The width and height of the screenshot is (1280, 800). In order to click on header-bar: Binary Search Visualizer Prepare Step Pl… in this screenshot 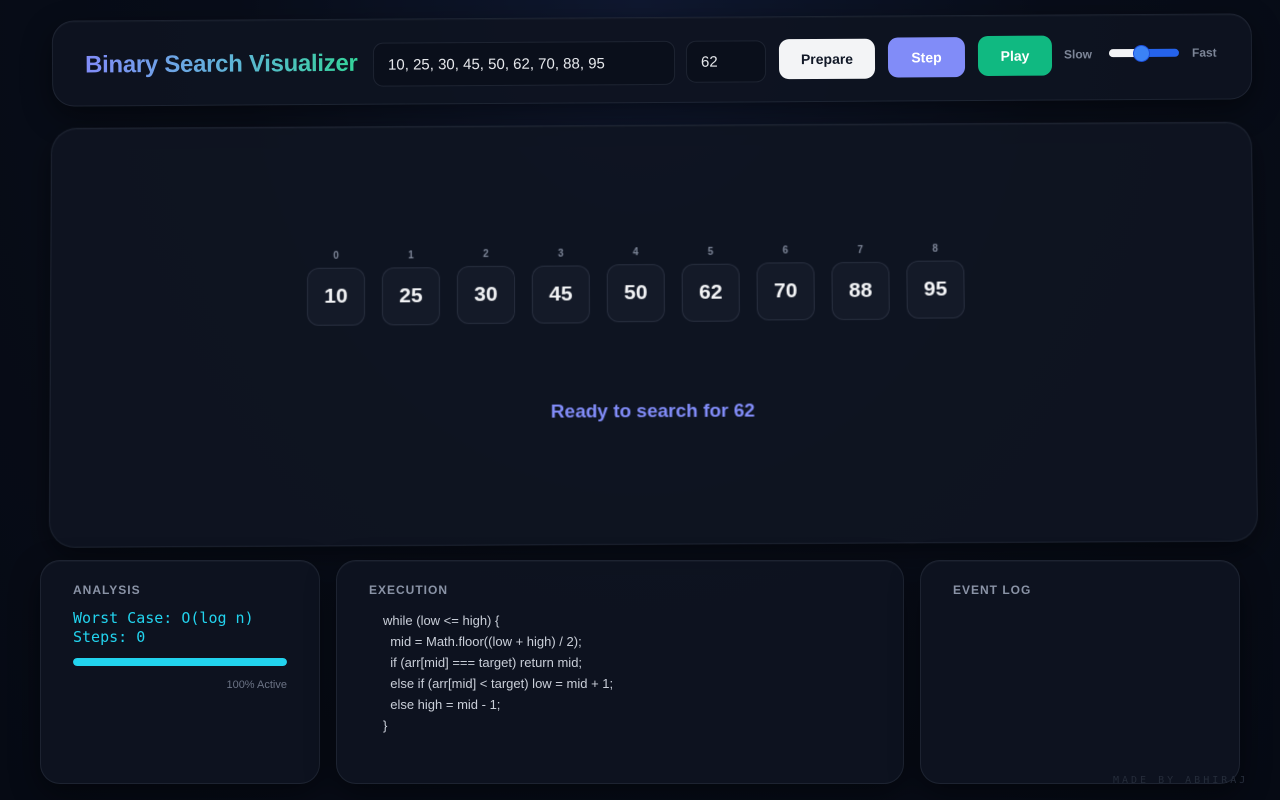, I will do `click(652, 60)`.